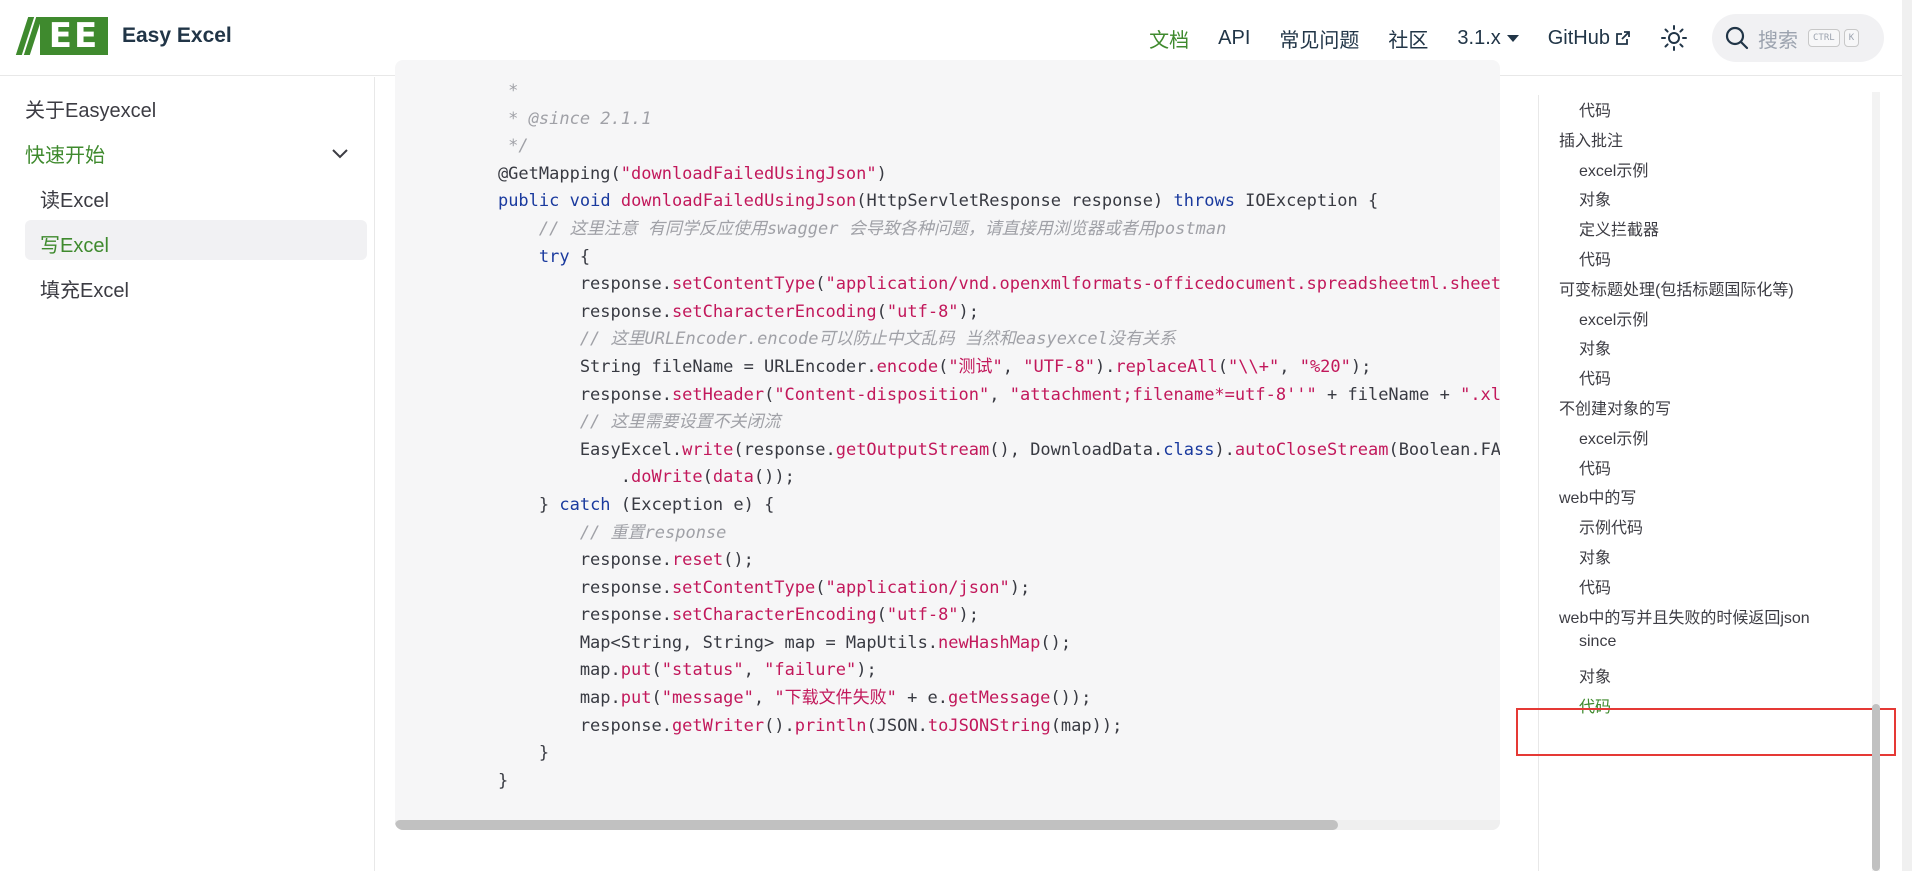 This screenshot has width=1912, height=871. What do you see at coordinates (1169, 38) in the screenshot?
I see `nav-docs: 文档` at bounding box center [1169, 38].